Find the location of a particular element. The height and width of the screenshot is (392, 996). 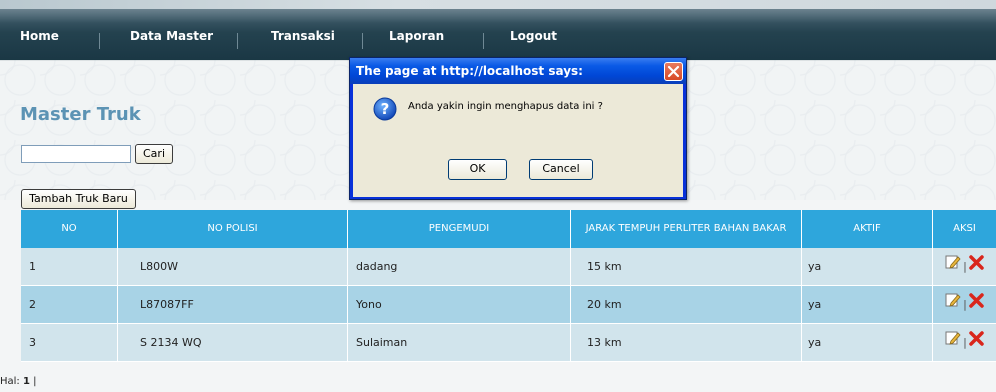

table-row: 1 L800W dadang 15 km ya | is located at coordinates (508, 267).